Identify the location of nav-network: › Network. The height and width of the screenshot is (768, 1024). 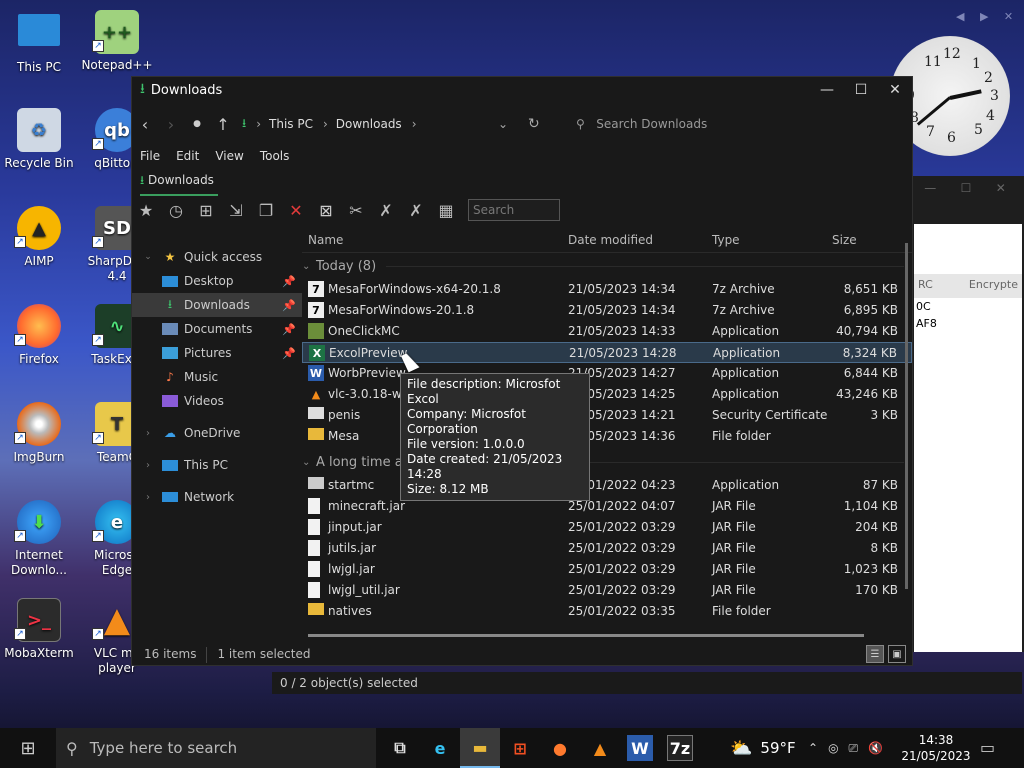
(217, 497).